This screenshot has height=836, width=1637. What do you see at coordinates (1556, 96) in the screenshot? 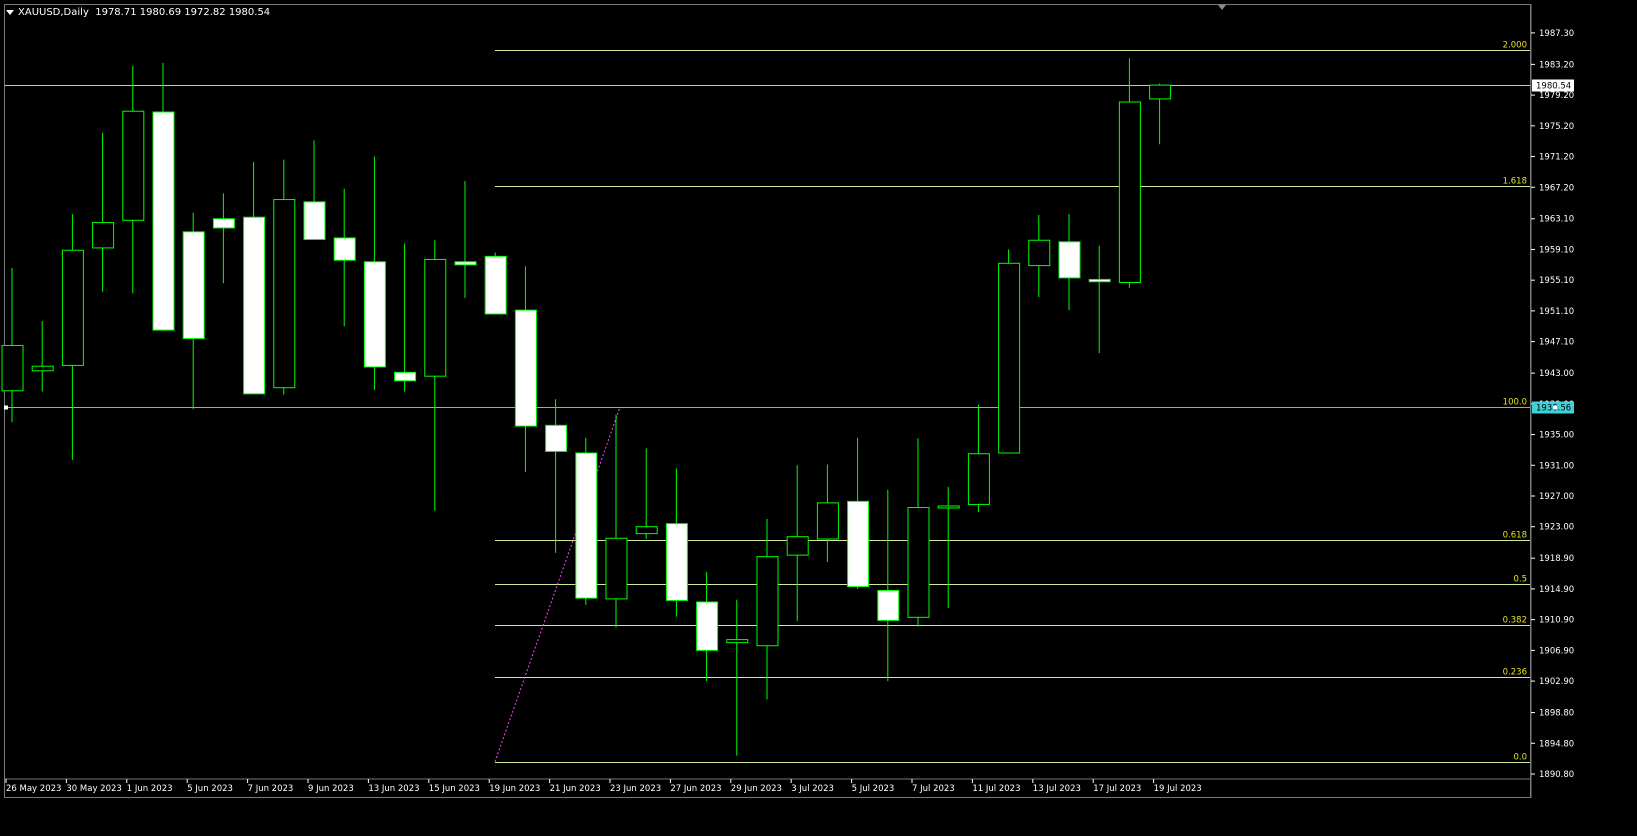
I see `price-tick-label: 1979.20` at bounding box center [1556, 96].